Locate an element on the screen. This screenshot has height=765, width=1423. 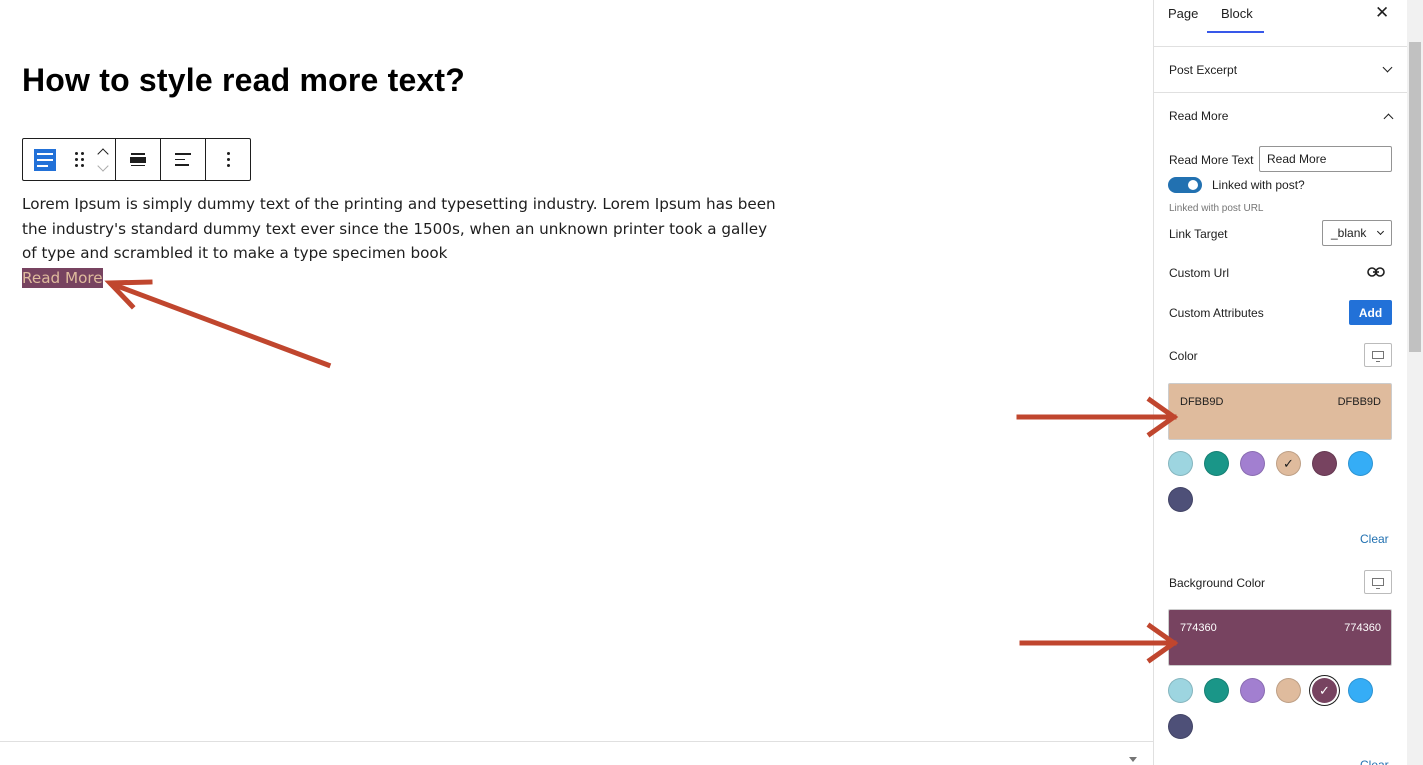
bg-color-hex-left: 774360 is located at coordinates (1198, 628).